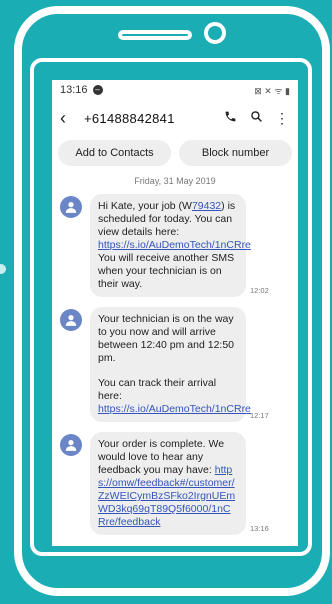  I want to click on contact-number: +61488842841, so click(129, 118).